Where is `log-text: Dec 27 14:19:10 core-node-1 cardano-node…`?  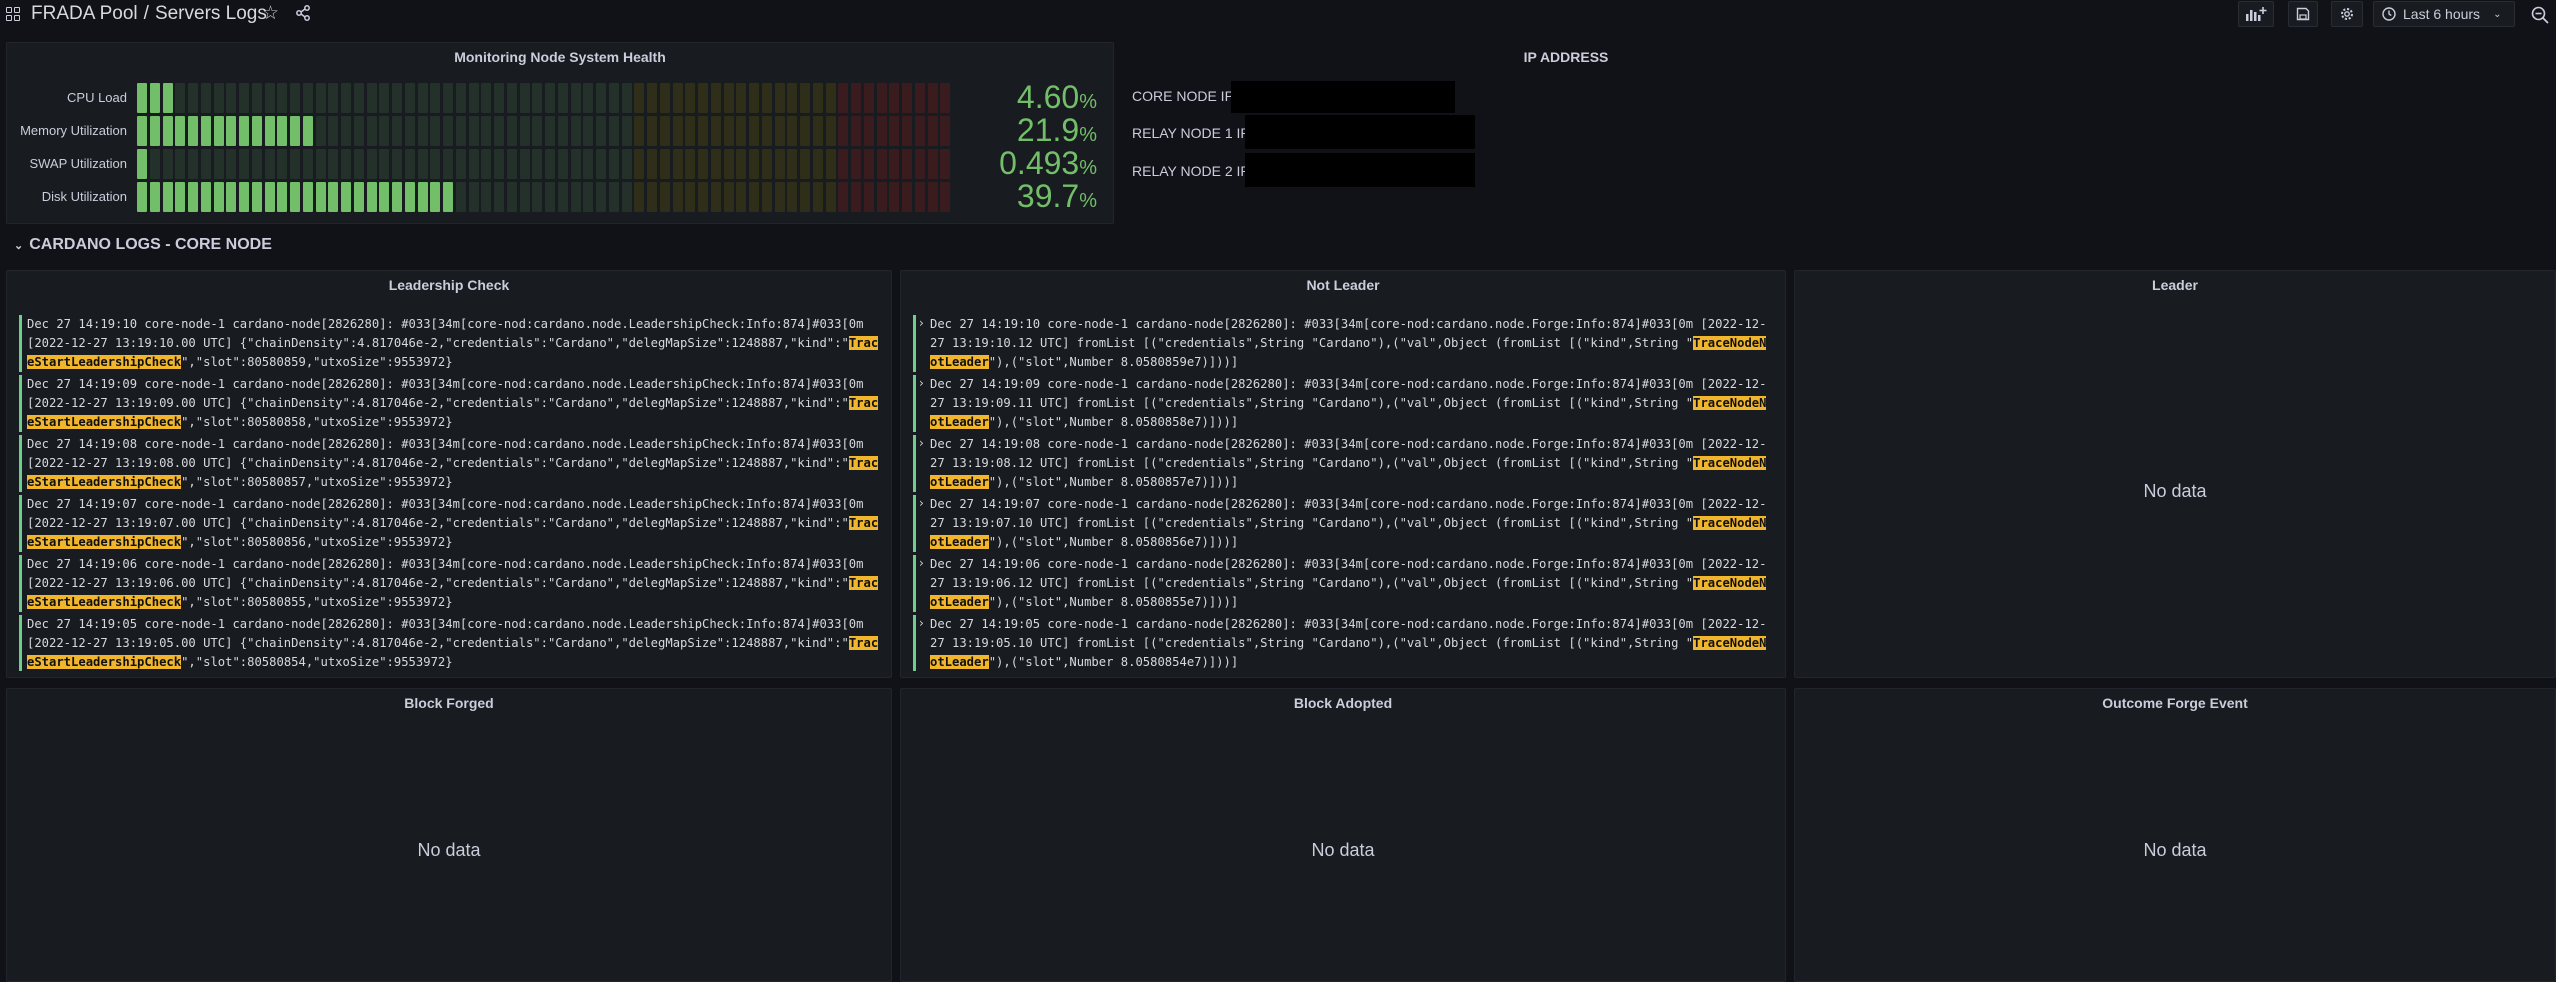
log-text: Dec 27 14:19:10 core-node-1 cardano-node… is located at coordinates (1348, 333).